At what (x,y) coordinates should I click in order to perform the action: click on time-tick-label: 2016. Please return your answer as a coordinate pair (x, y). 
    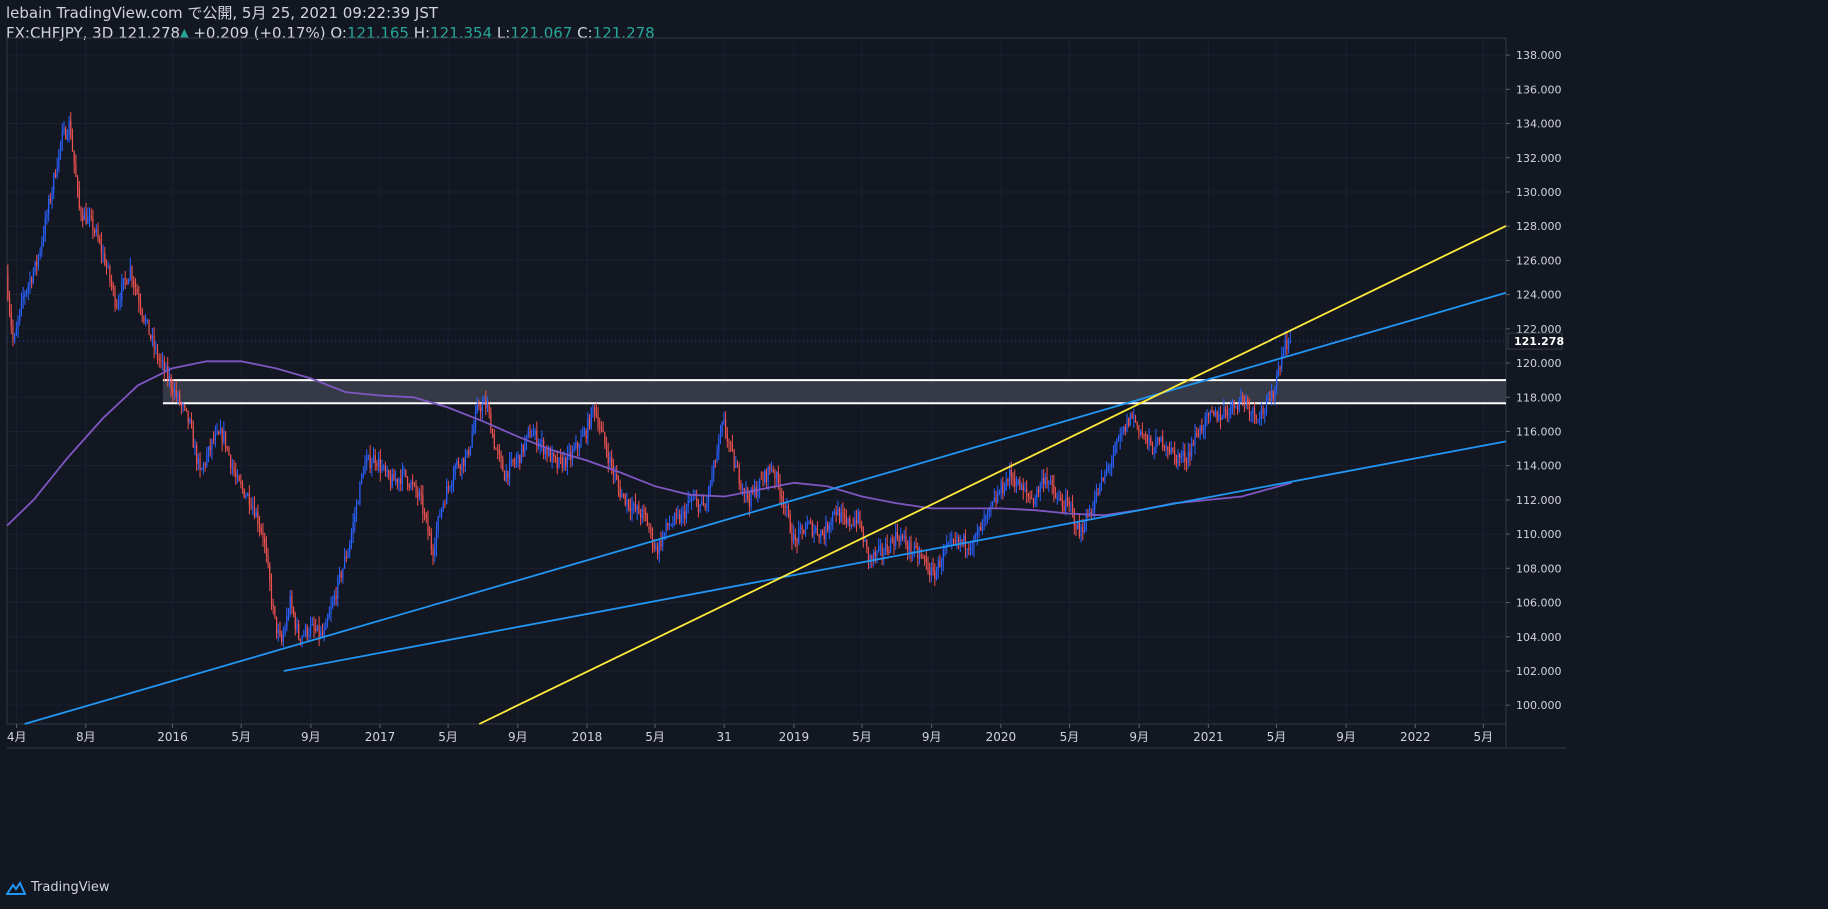
    Looking at the image, I should click on (172, 737).